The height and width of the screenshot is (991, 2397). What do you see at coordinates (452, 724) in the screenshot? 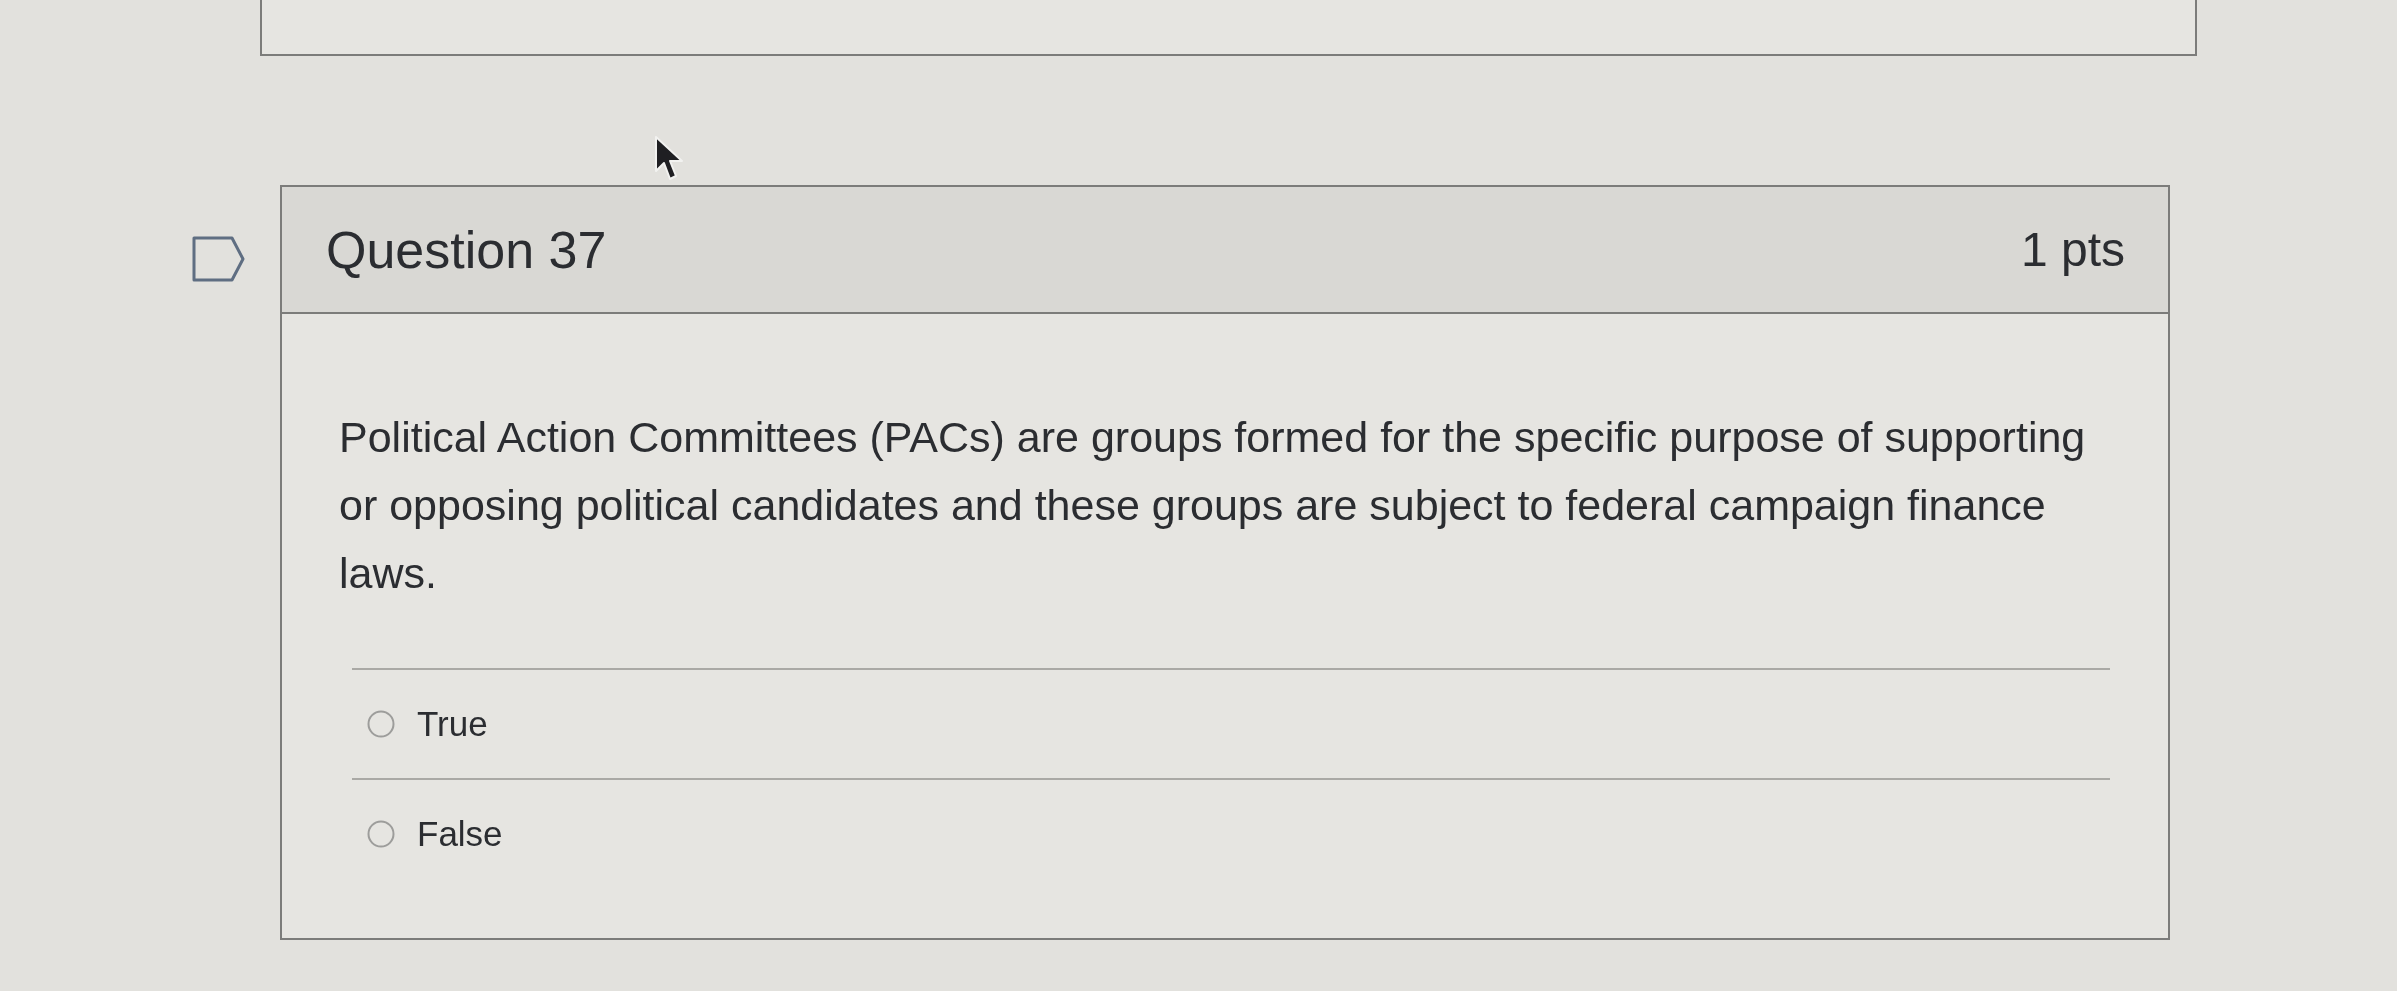
I see `answer-label: True` at bounding box center [452, 724].